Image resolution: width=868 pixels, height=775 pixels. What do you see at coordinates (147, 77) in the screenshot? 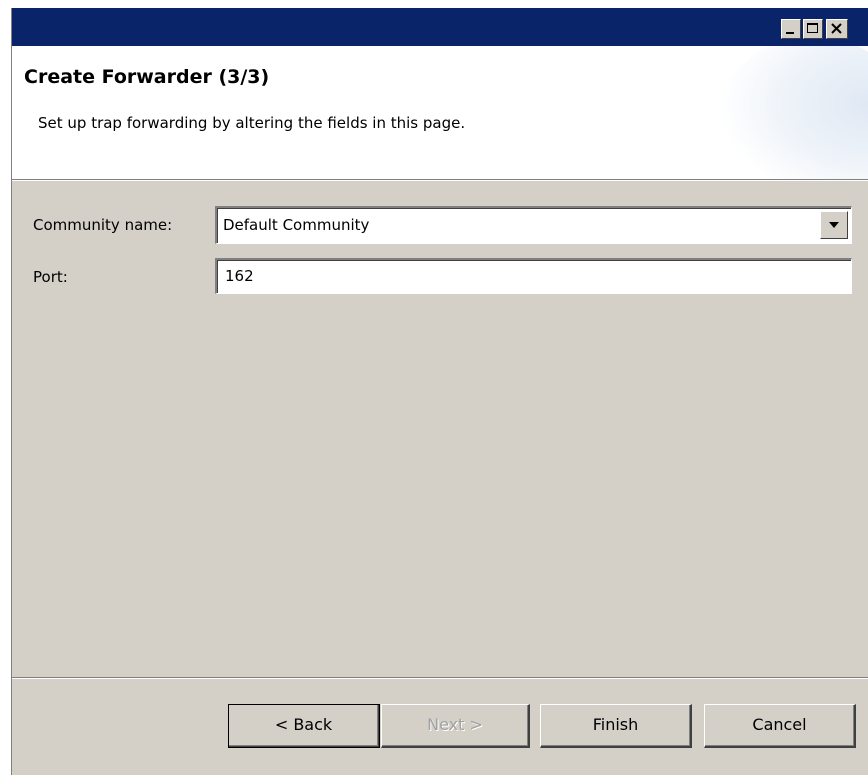
I see `page-title: Create Forwarder (3/3)` at bounding box center [147, 77].